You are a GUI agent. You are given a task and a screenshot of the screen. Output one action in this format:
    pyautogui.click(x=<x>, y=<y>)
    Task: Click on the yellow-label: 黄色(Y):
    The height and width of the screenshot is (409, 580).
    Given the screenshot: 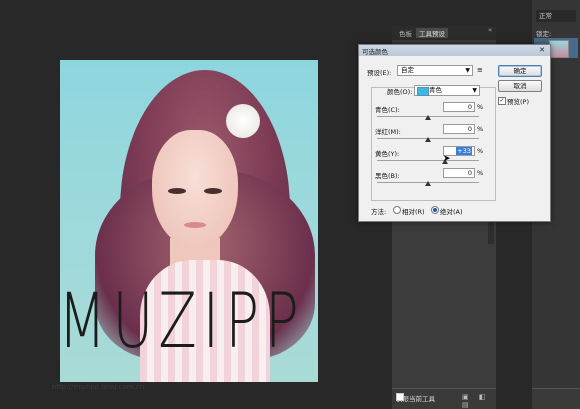 What is the action you would take?
    pyautogui.click(x=387, y=154)
    